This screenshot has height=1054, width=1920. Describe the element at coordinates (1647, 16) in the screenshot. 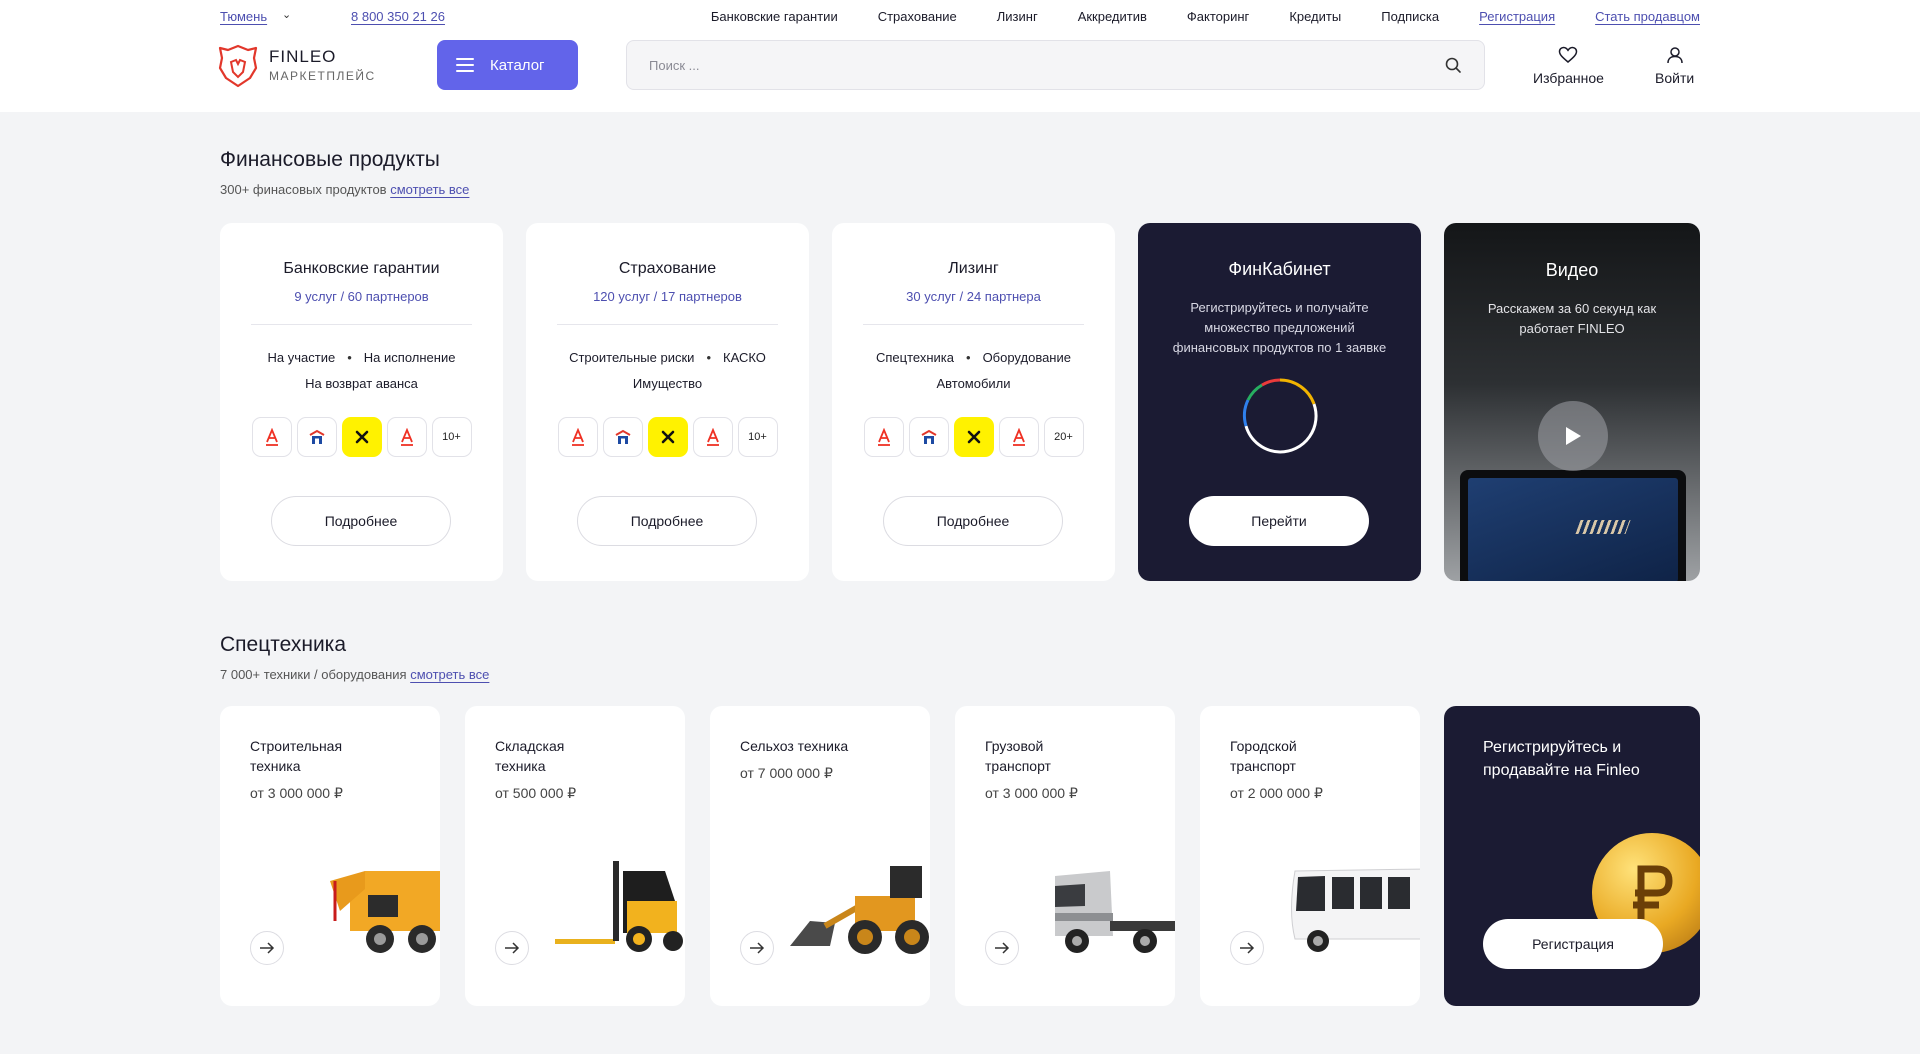

I see `become-seller-link: Стать продавцом` at that location.